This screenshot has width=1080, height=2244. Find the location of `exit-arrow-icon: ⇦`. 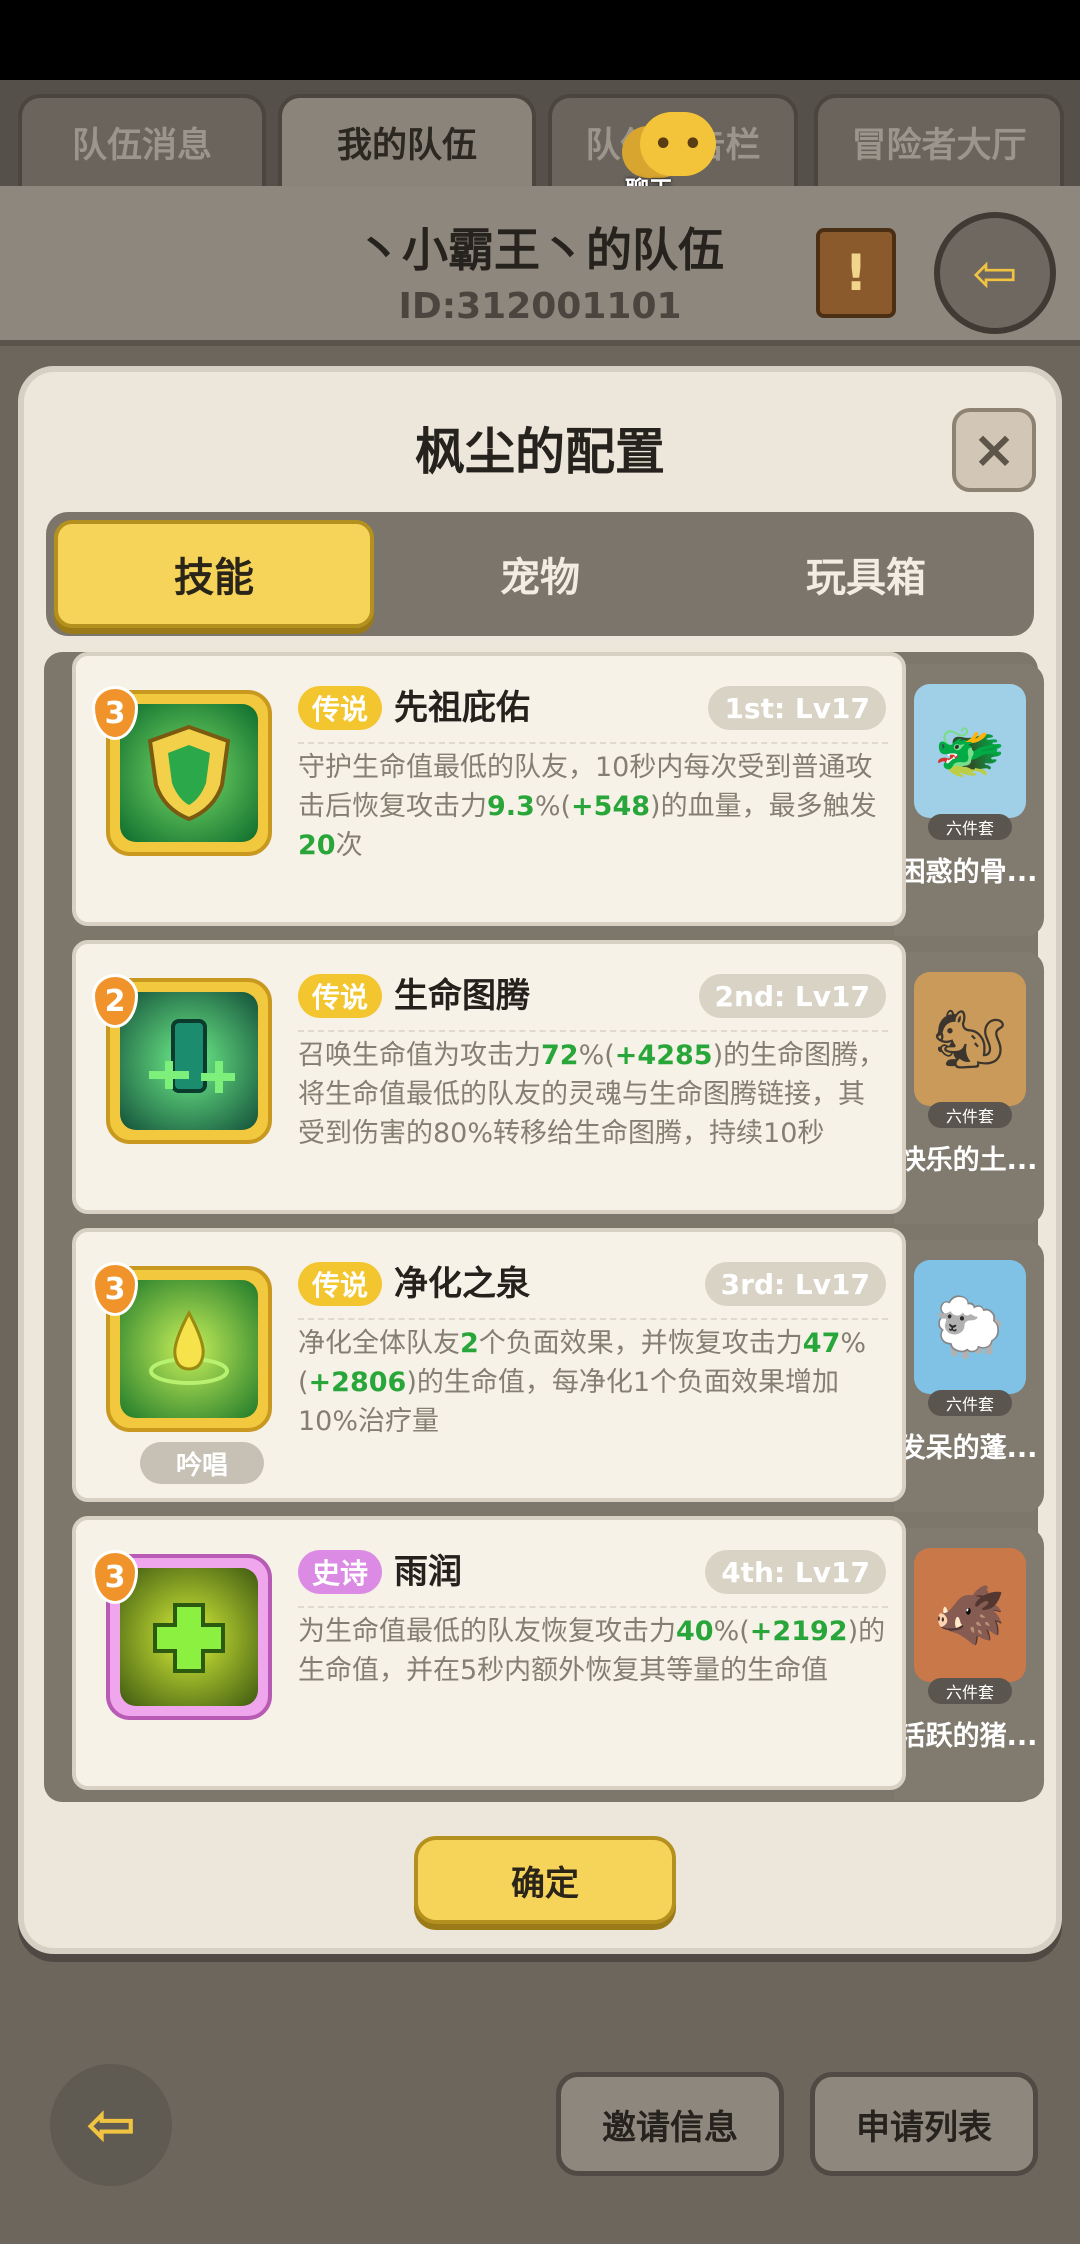

exit-arrow-icon: ⇦ is located at coordinates (995, 273).